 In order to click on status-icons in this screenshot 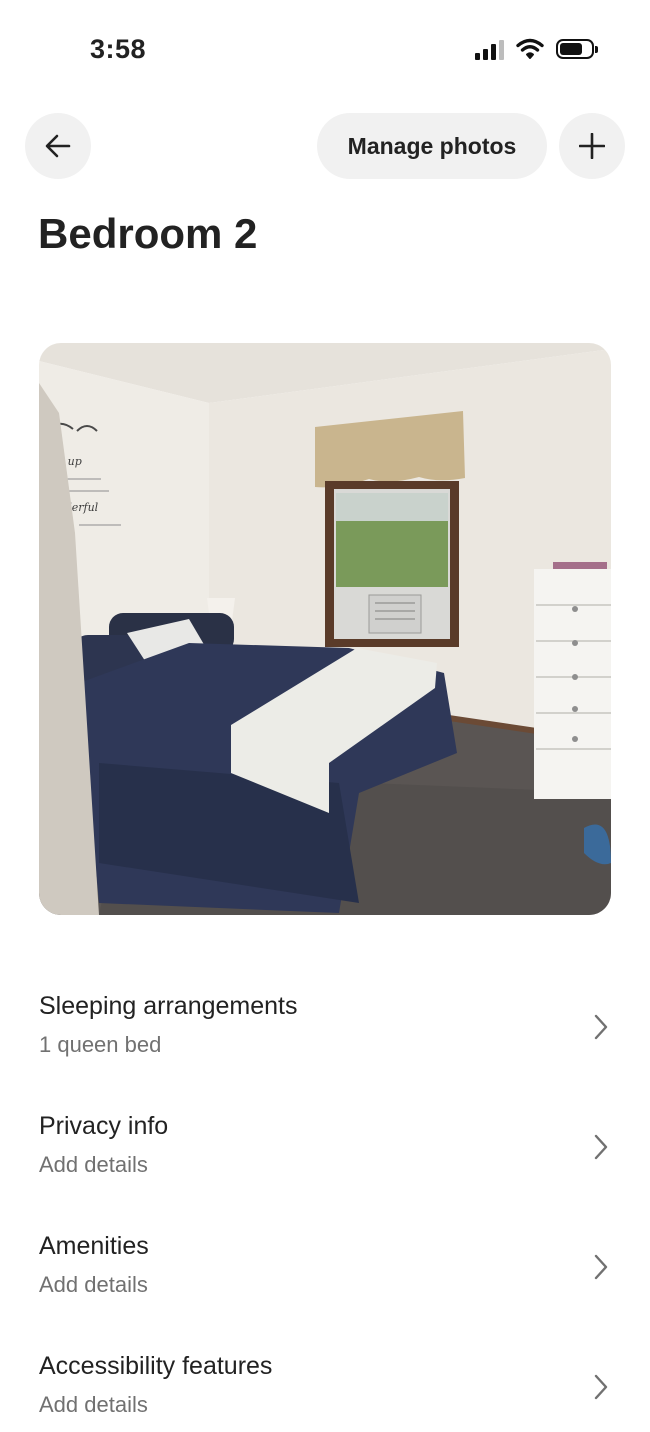, I will do `click(536, 49)`.